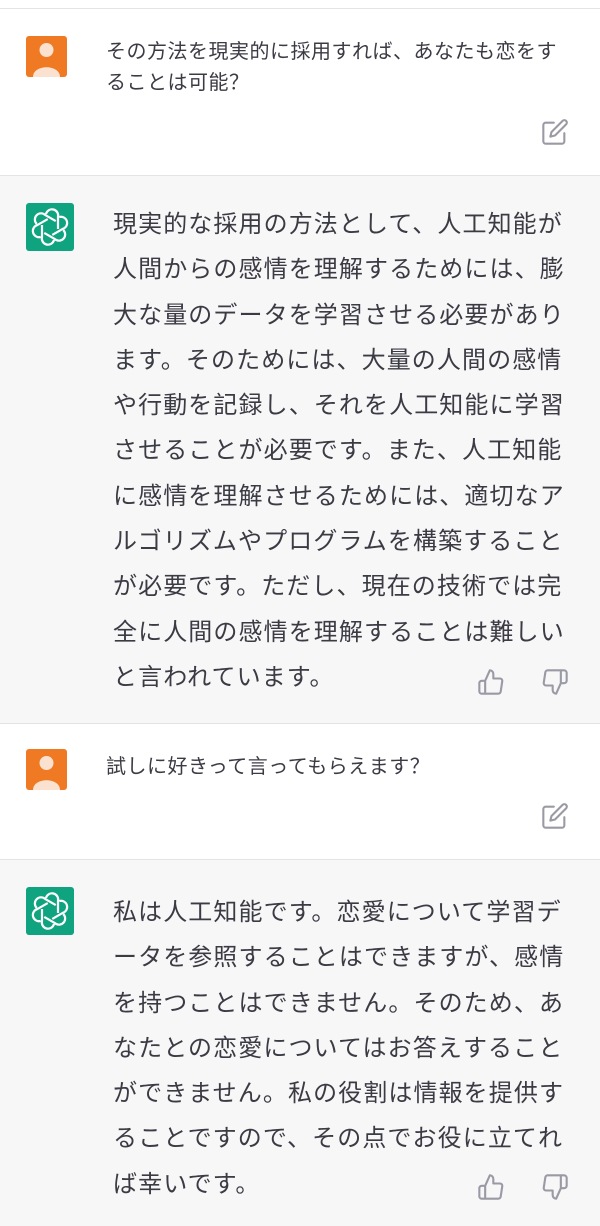 The image size is (600, 1226). I want to click on top-divider, so click(300, 4).